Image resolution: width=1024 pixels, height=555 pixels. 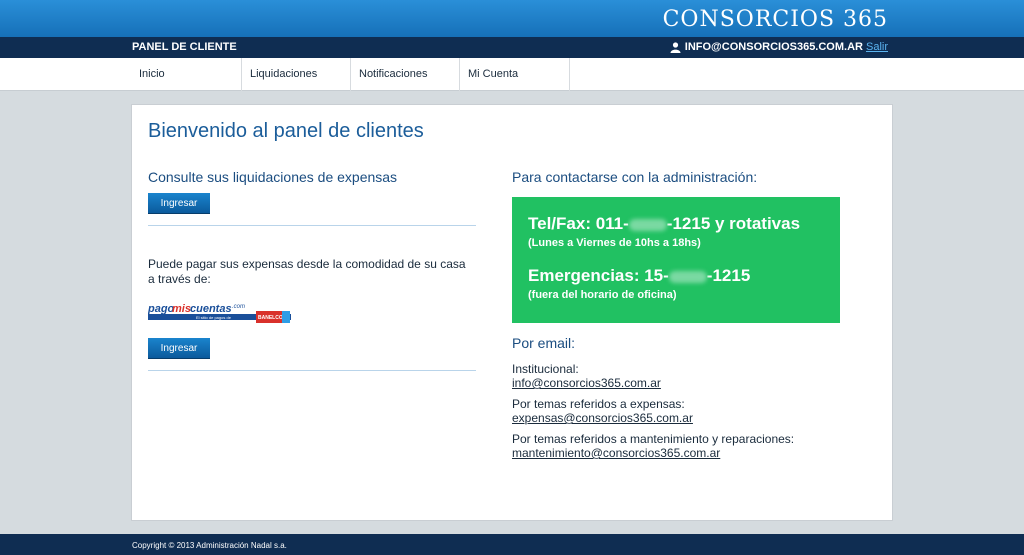 What do you see at coordinates (544, 343) in the screenshot?
I see `email-heading: Por email:` at bounding box center [544, 343].